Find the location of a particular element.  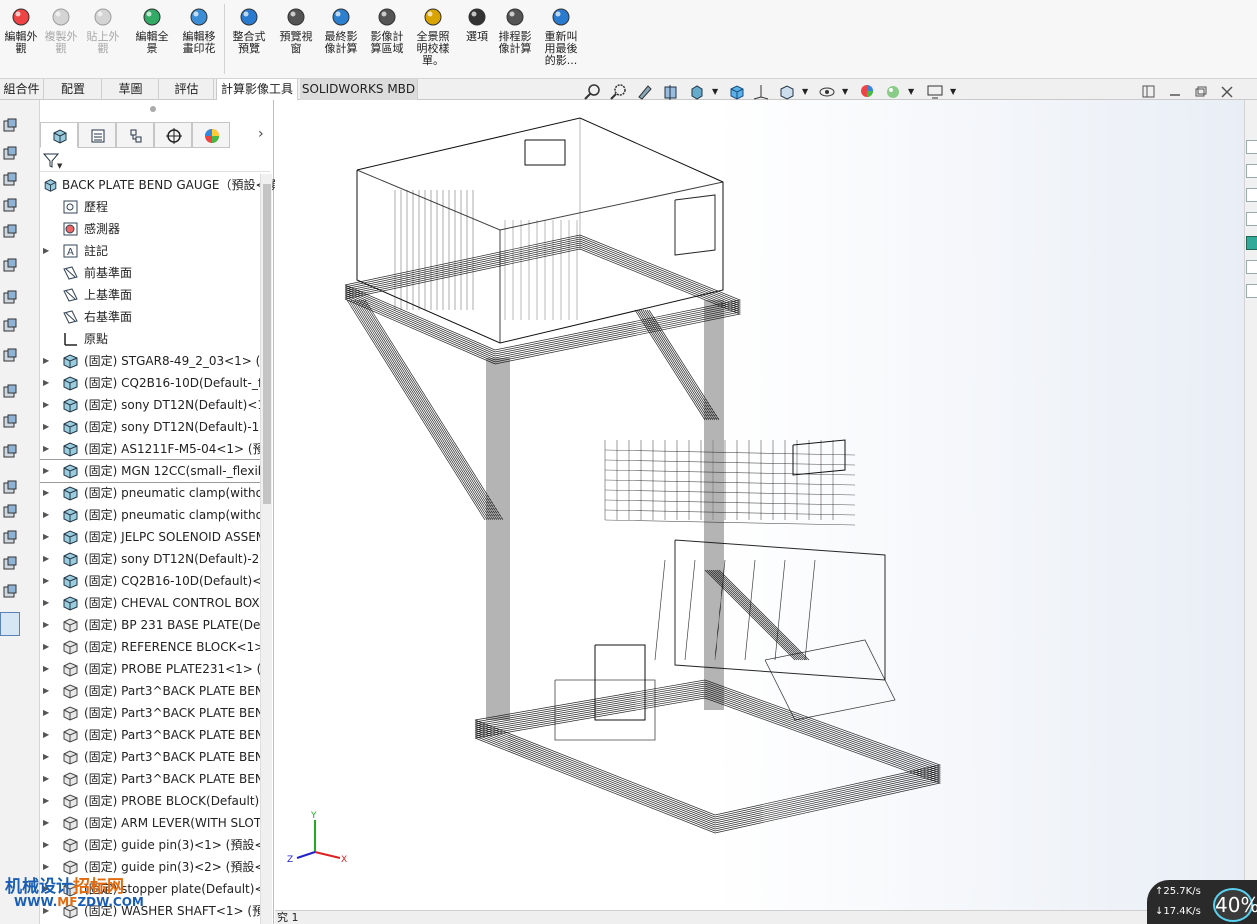

chevron-right-icon: › is located at coordinates (261, 134).